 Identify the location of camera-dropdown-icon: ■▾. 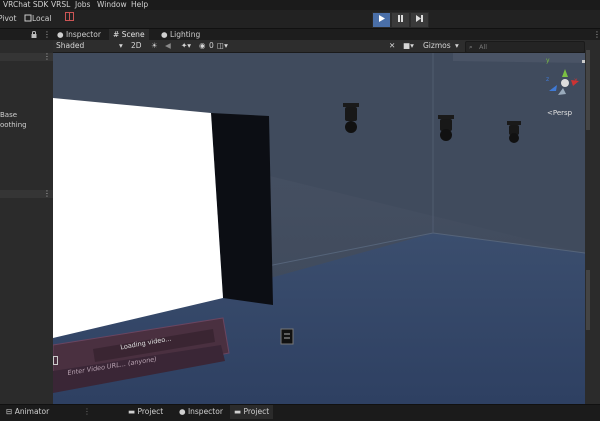
(408, 46).